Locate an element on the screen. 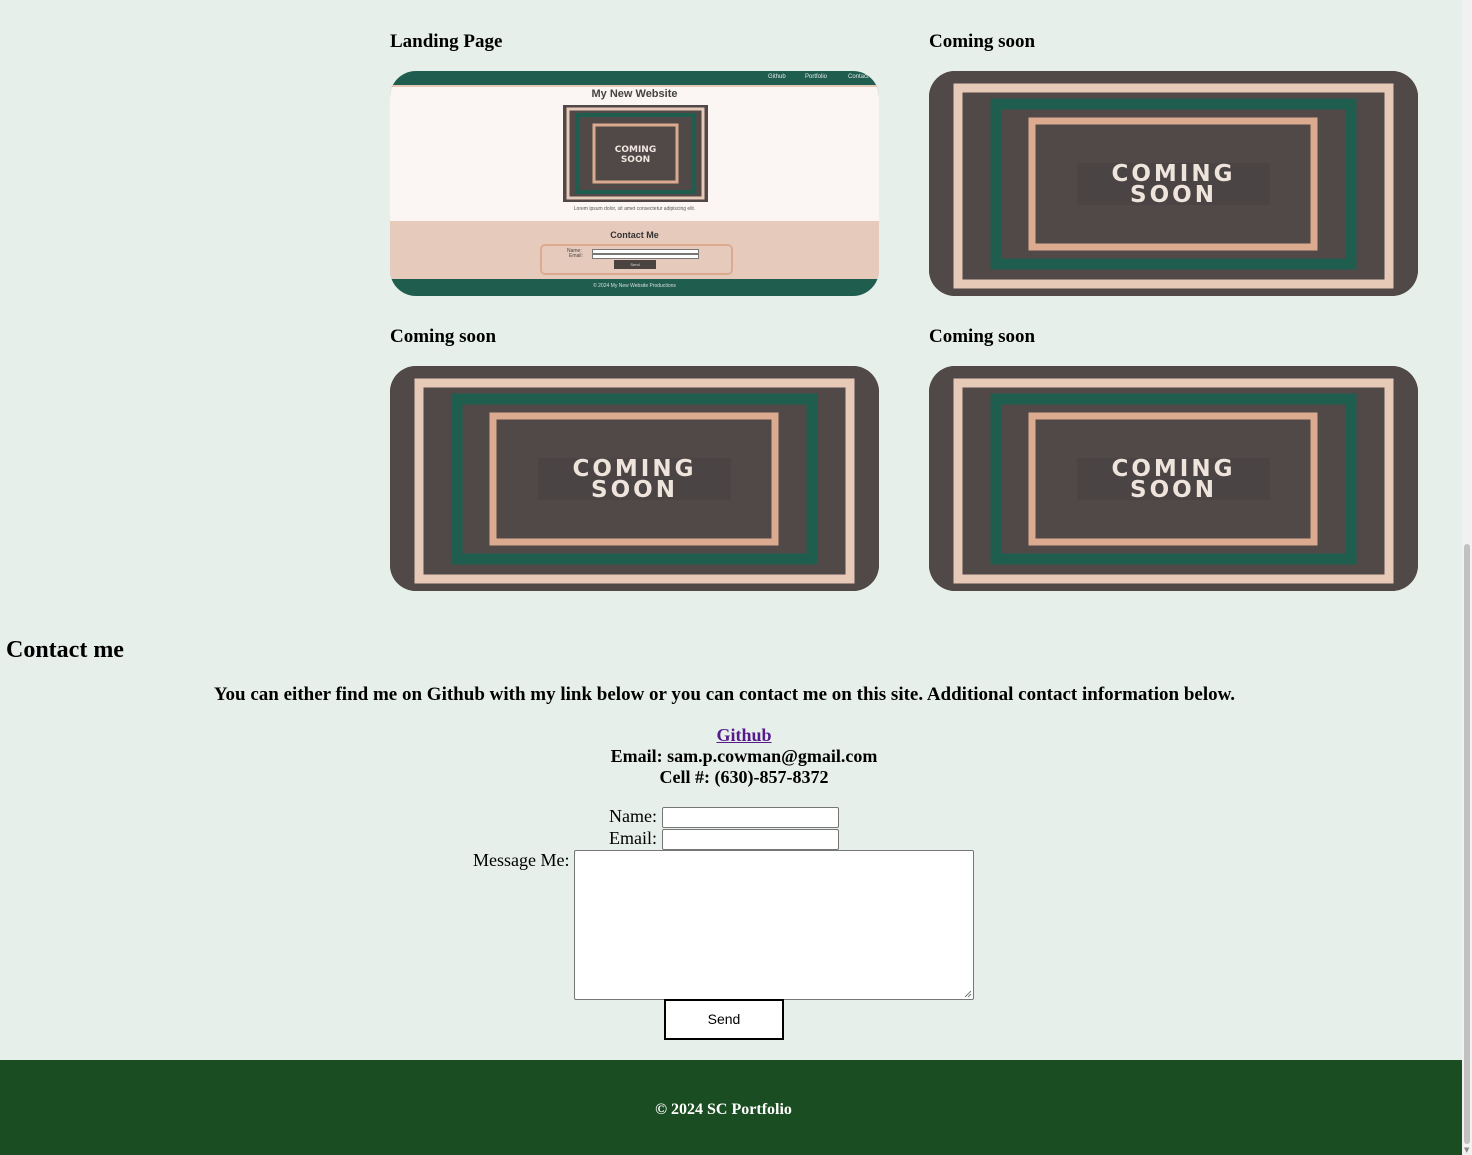  preview-contact-title: Contact Me is located at coordinates (634, 235).